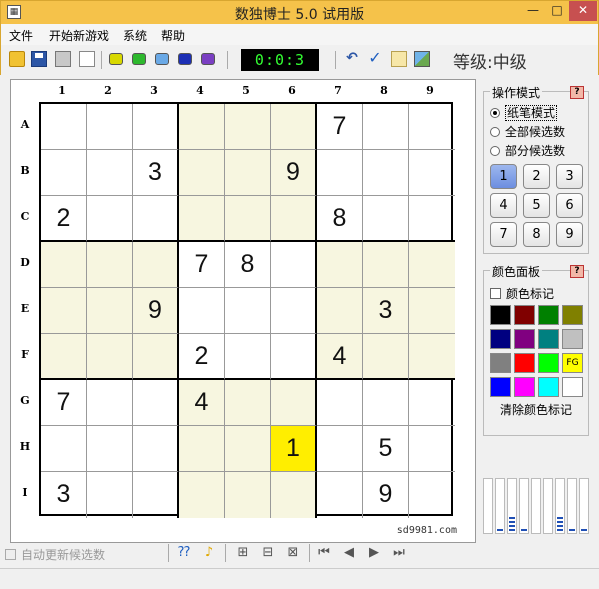 The width and height of the screenshot is (599, 589). What do you see at coordinates (533, 11) in the screenshot?
I see `minimize-button: —` at bounding box center [533, 11].